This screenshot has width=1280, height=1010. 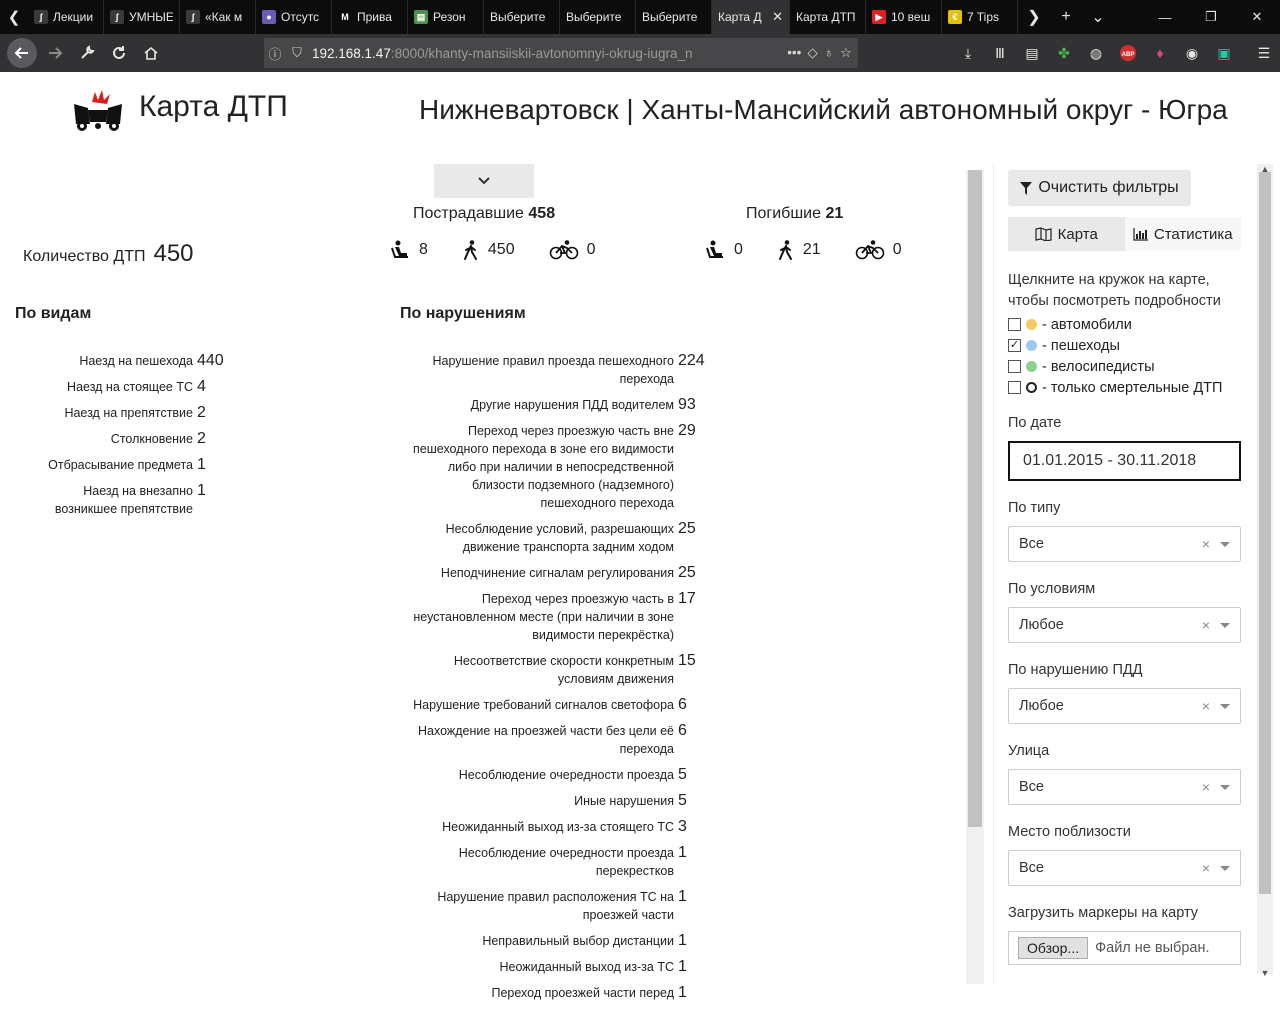 What do you see at coordinates (829, 53) in the screenshot?
I see `lightbulb-icon: ♁` at bounding box center [829, 53].